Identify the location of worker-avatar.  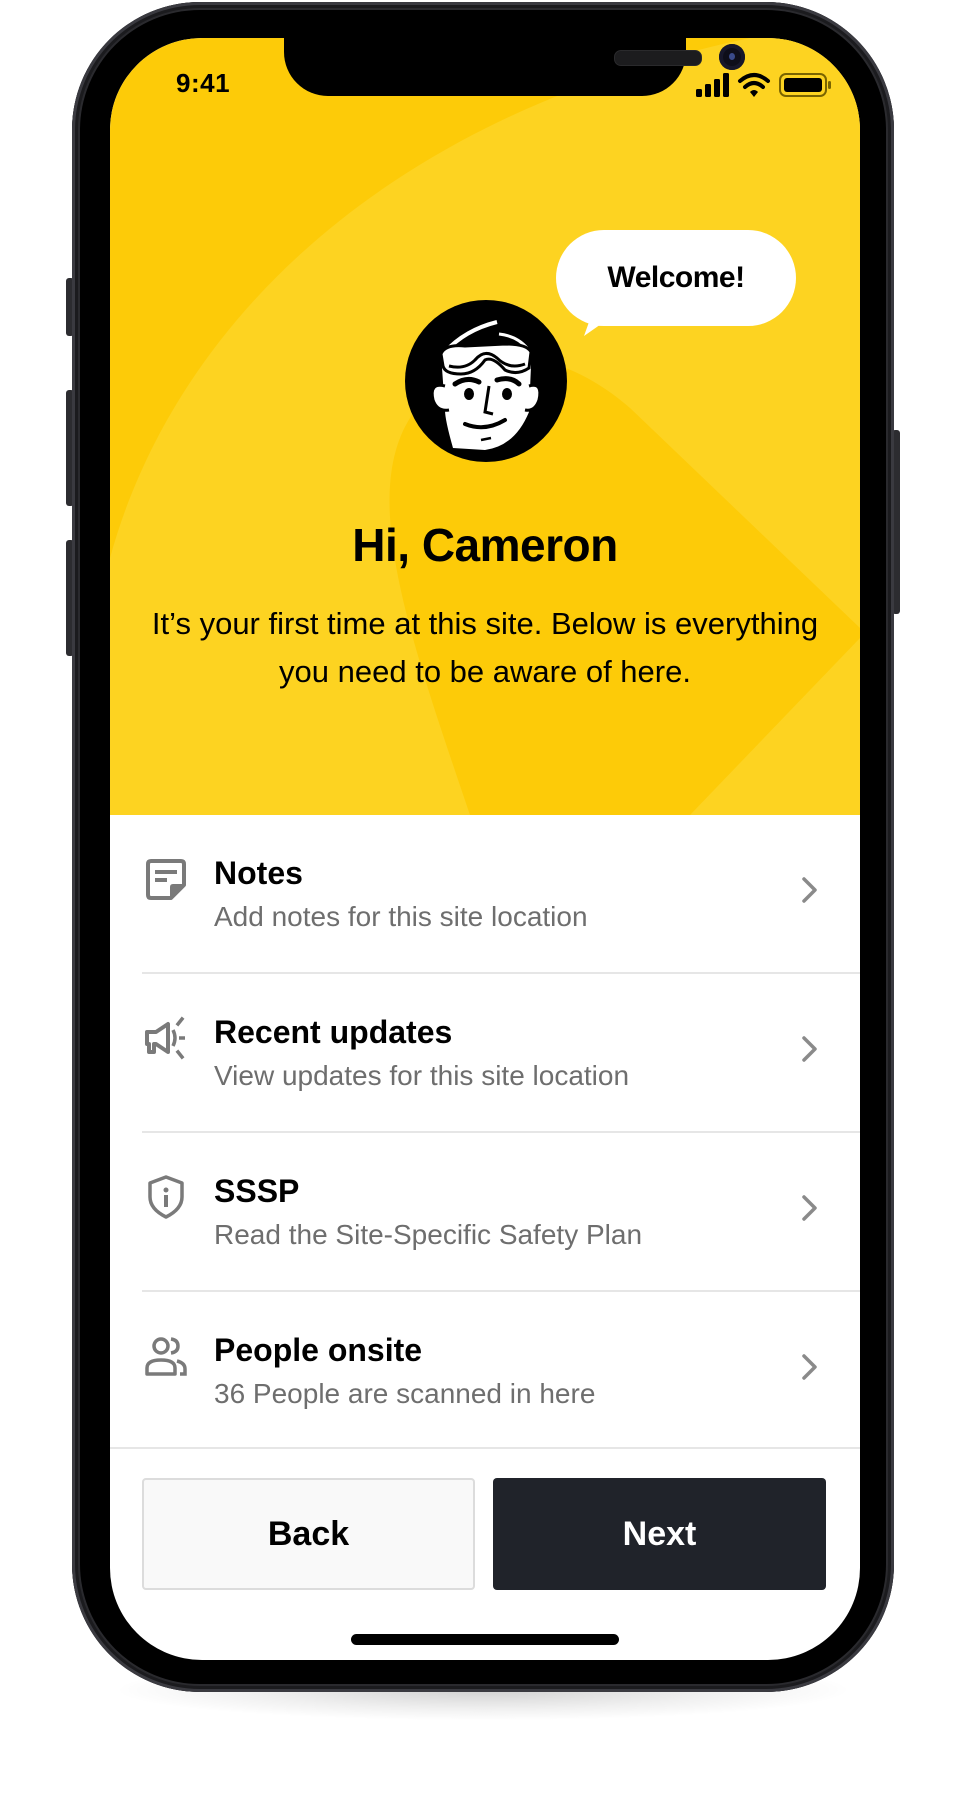
(486, 381).